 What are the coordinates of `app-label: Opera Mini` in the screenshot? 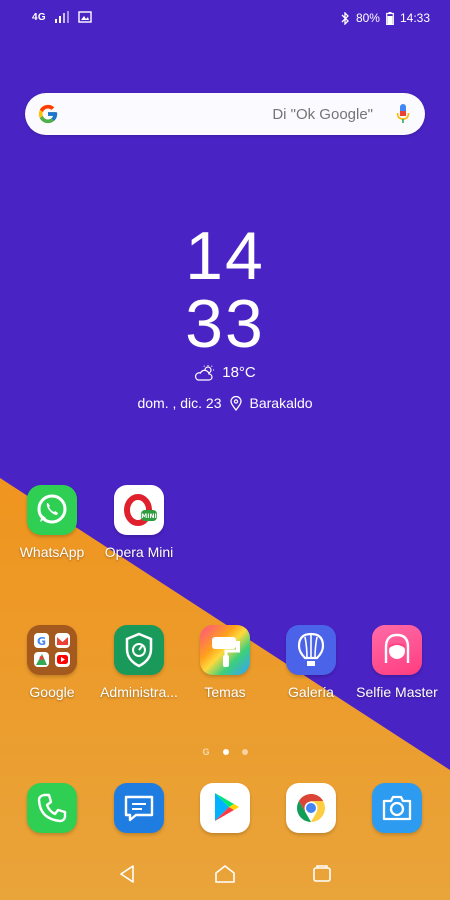 It's located at (139, 552).